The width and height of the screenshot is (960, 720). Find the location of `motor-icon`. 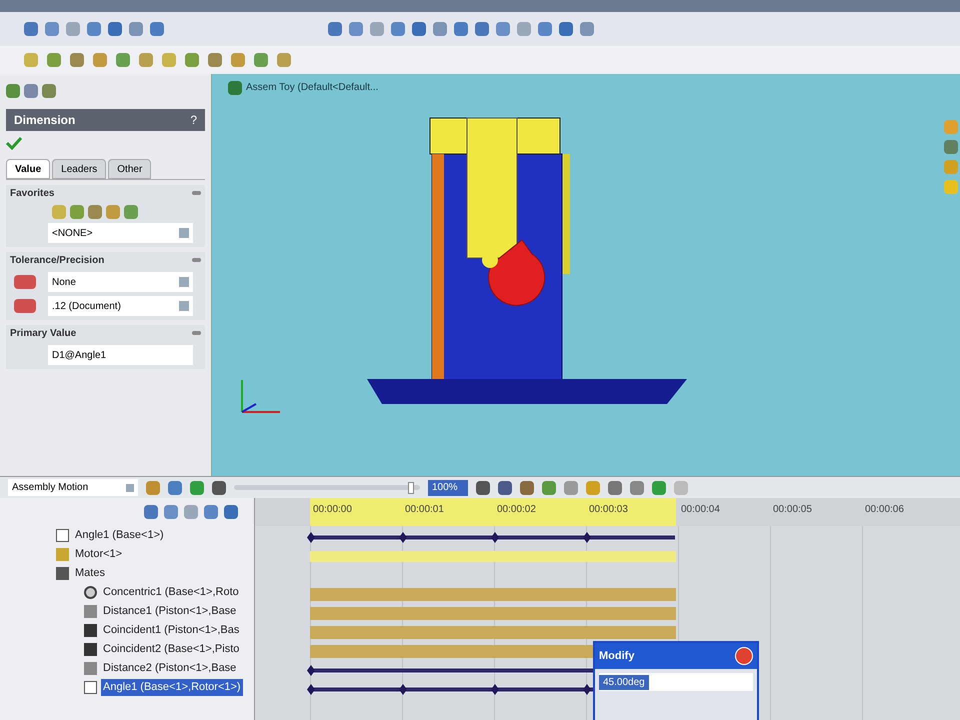

motor-icon is located at coordinates (62, 554).